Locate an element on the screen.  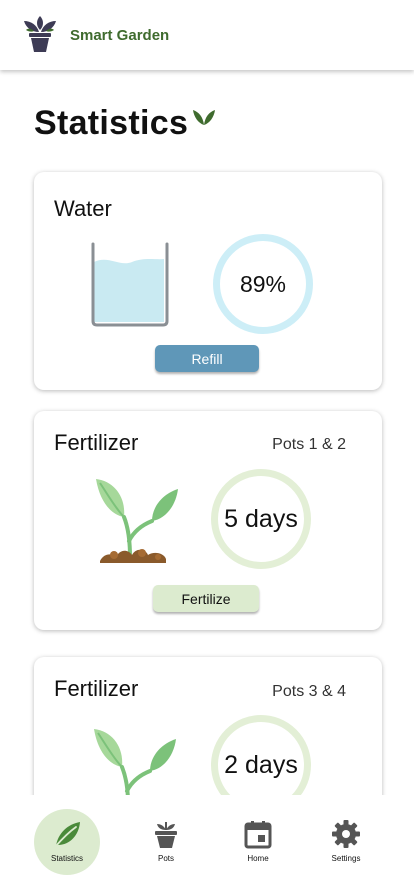
refill-button: Refill is located at coordinates (207, 358).